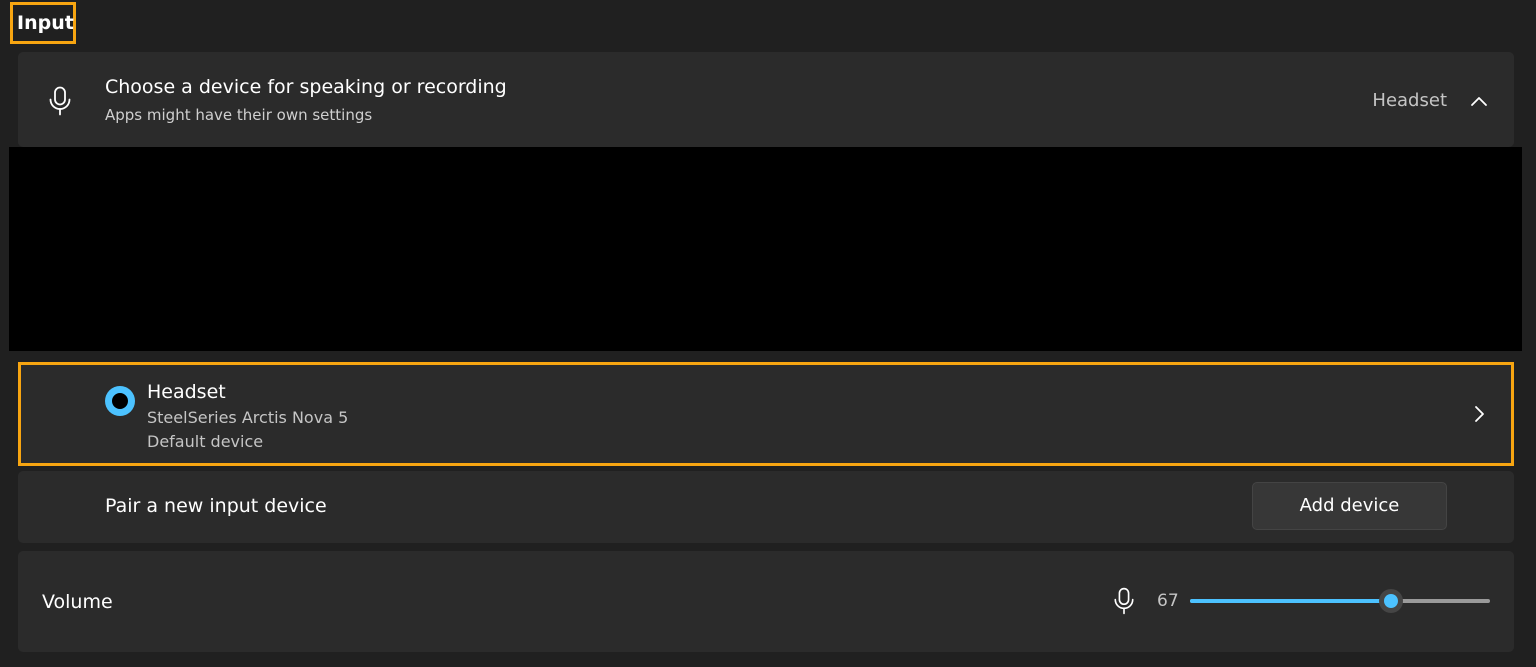 The width and height of the screenshot is (1536, 667). I want to click on device-model: SteelSeries Arctis Nova 5, so click(248, 417).